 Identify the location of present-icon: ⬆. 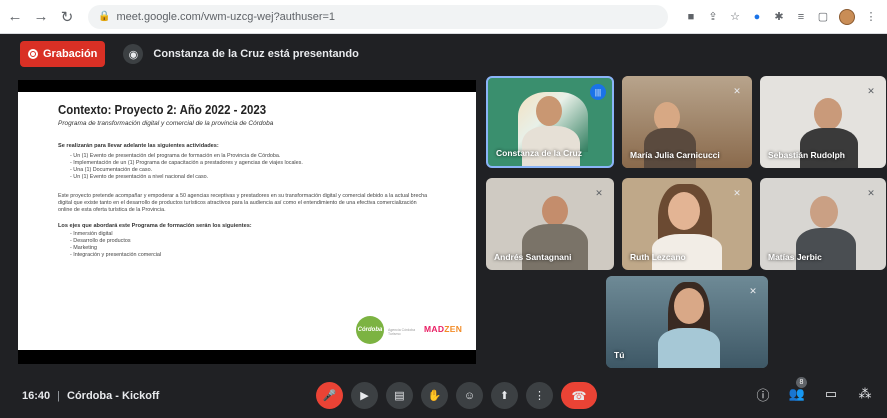
(504, 396).